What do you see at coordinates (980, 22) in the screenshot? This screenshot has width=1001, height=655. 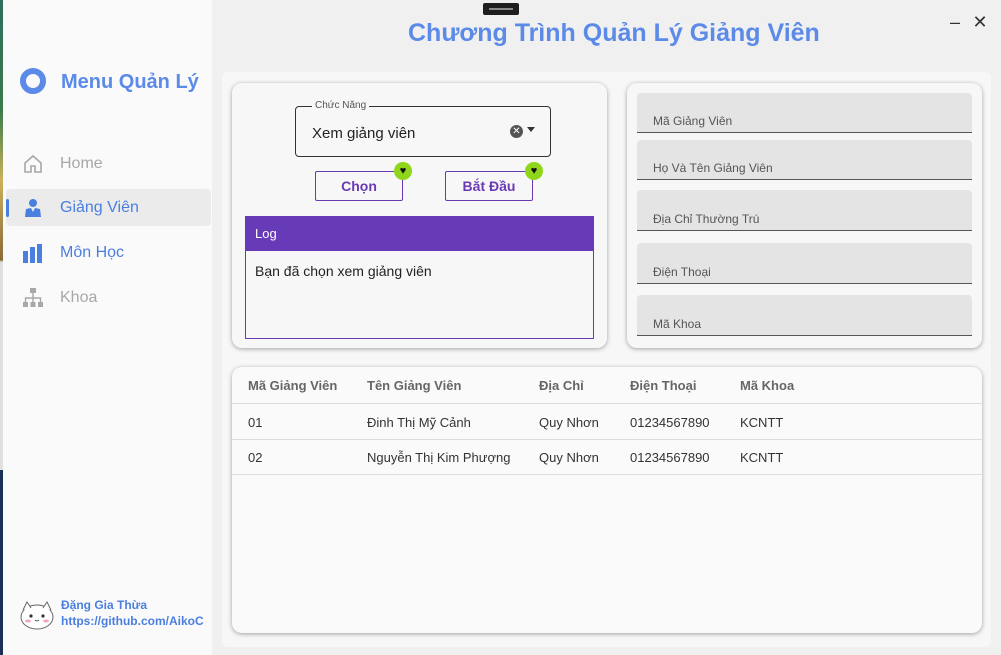 I see `close-icon: ✕` at bounding box center [980, 22].